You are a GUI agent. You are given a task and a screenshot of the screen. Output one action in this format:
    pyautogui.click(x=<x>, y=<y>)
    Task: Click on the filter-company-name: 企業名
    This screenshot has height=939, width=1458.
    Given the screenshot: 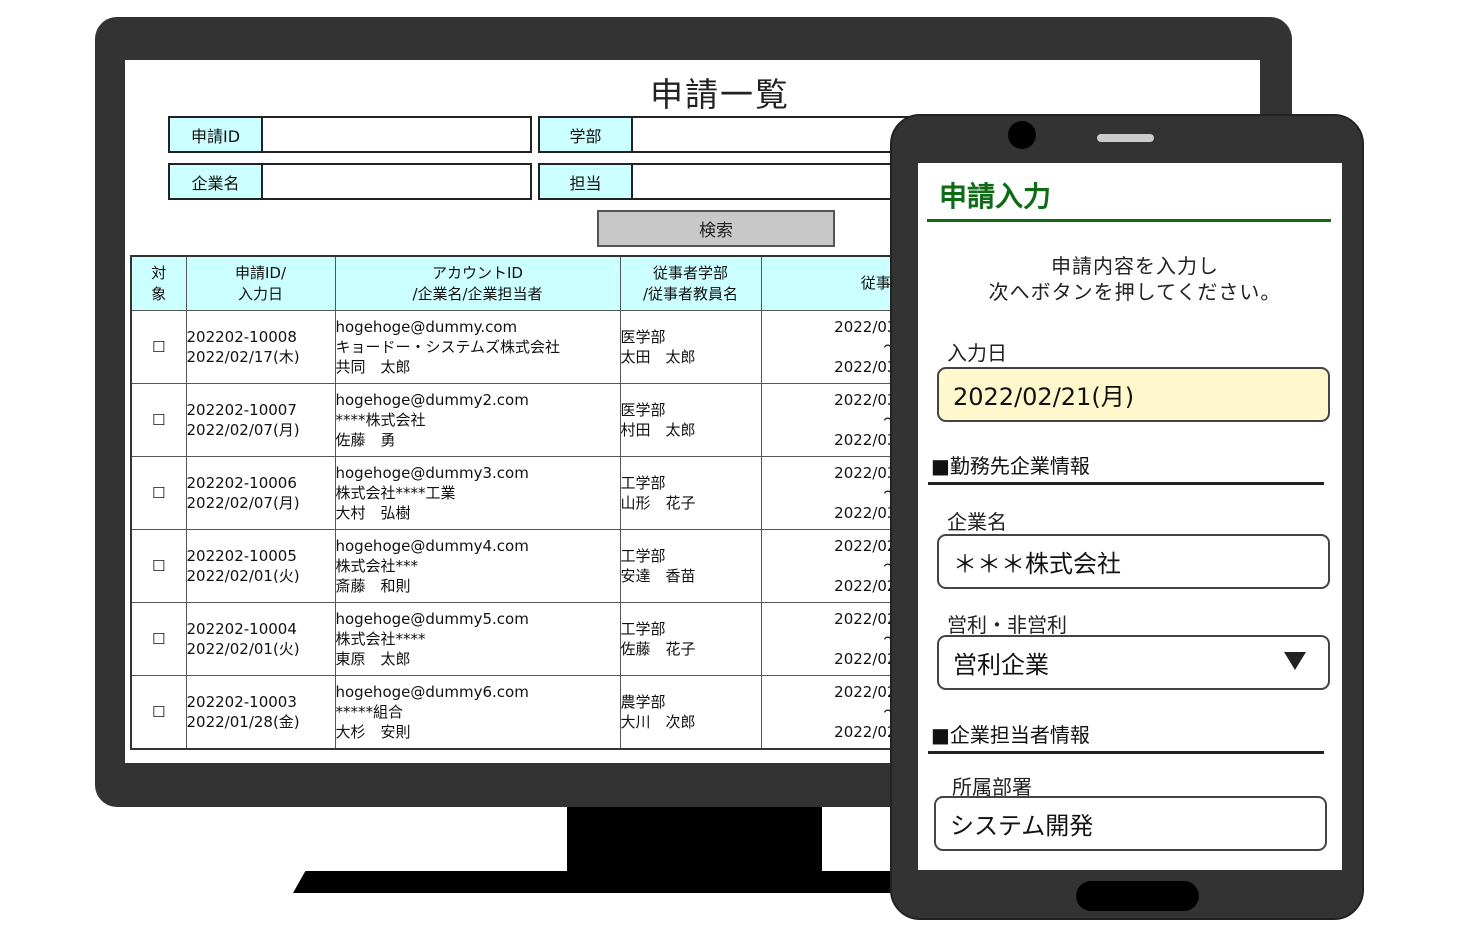 What is the action you would take?
    pyautogui.click(x=350, y=181)
    